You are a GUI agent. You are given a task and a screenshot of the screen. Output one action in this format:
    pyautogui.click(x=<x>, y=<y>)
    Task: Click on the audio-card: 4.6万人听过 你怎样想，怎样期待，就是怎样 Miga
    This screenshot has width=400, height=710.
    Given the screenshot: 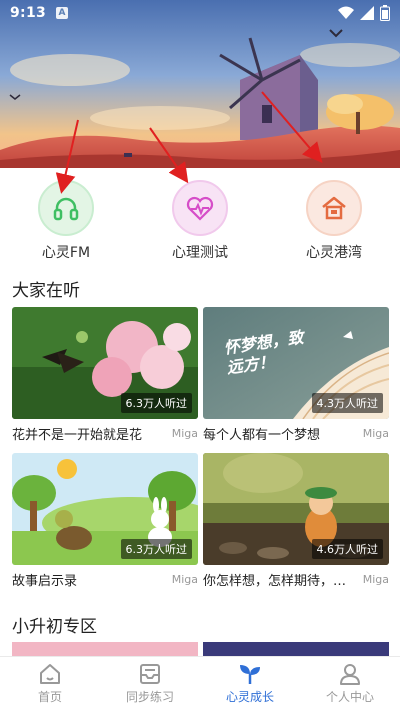 What is the action you would take?
    pyautogui.click(x=296, y=521)
    